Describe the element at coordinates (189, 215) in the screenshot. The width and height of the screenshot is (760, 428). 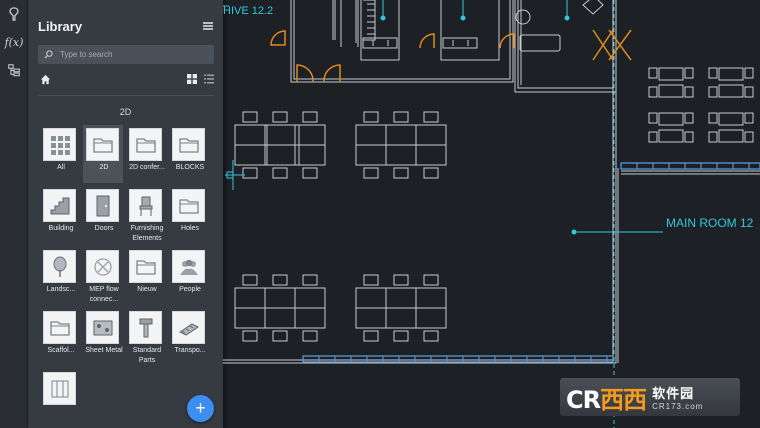
I see `library-tile-holes: Holes` at that location.